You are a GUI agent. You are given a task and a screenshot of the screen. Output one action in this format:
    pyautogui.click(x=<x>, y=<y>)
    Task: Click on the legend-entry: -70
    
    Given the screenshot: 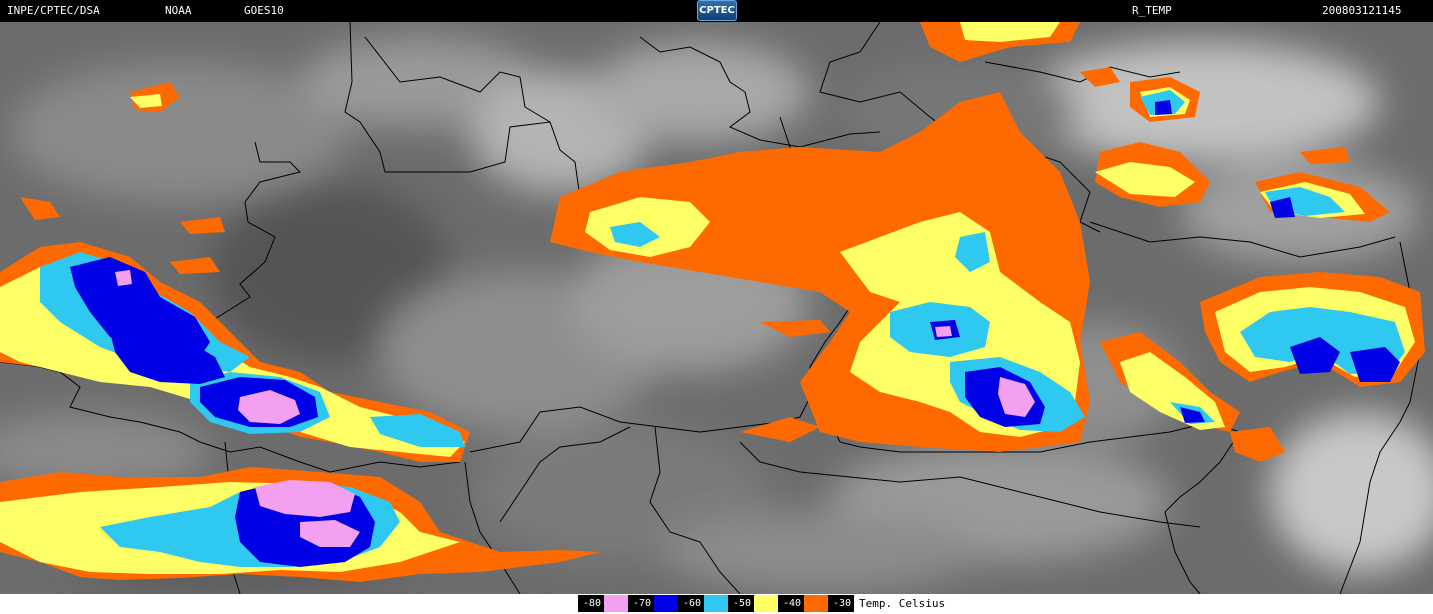 What is the action you would take?
    pyautogui.click(x=653, y=603)
    